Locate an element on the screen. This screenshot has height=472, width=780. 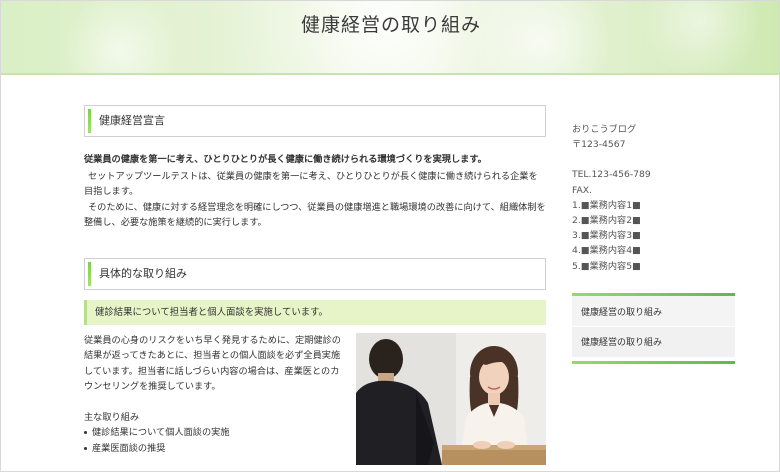
interview-illustration is located at coordinates (451, 398).